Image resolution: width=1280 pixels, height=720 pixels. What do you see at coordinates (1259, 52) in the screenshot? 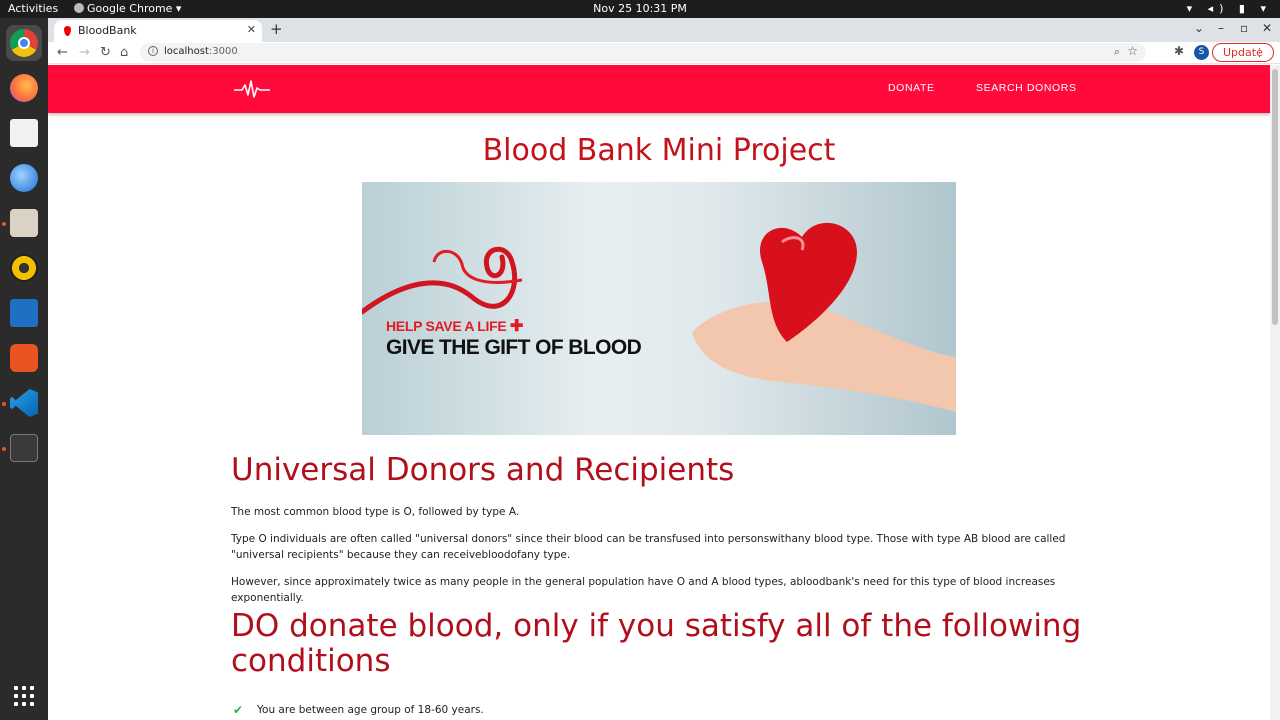
I see `menu-kebab-icon: ⋮` at bounding box center [1259, 52].